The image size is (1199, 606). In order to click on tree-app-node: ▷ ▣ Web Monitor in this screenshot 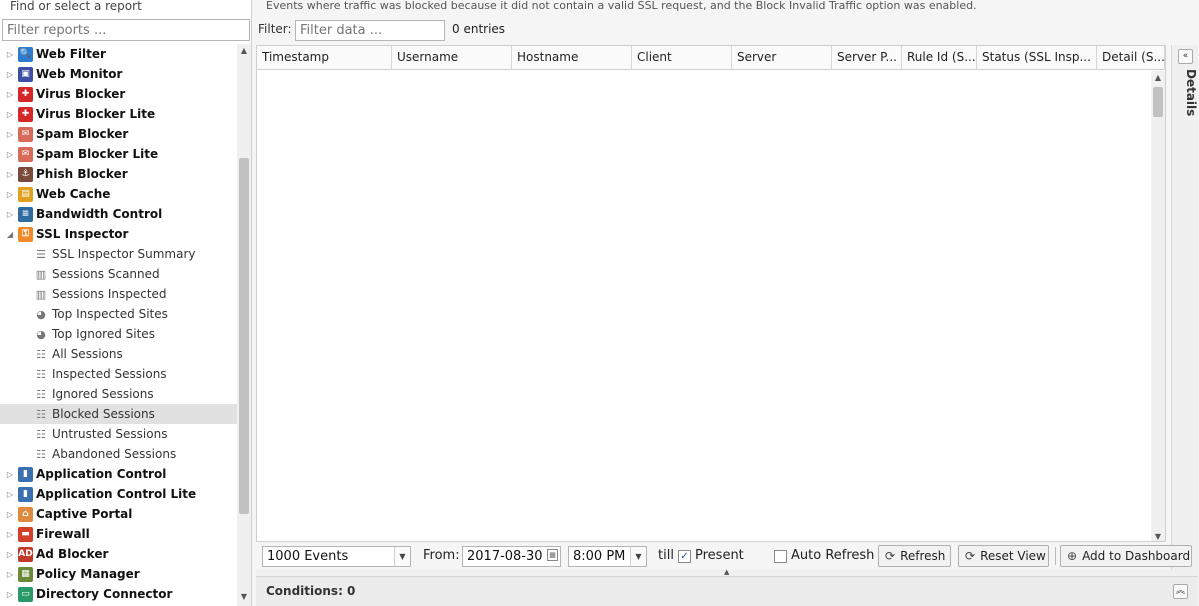, I will do `click(118, 74)`.